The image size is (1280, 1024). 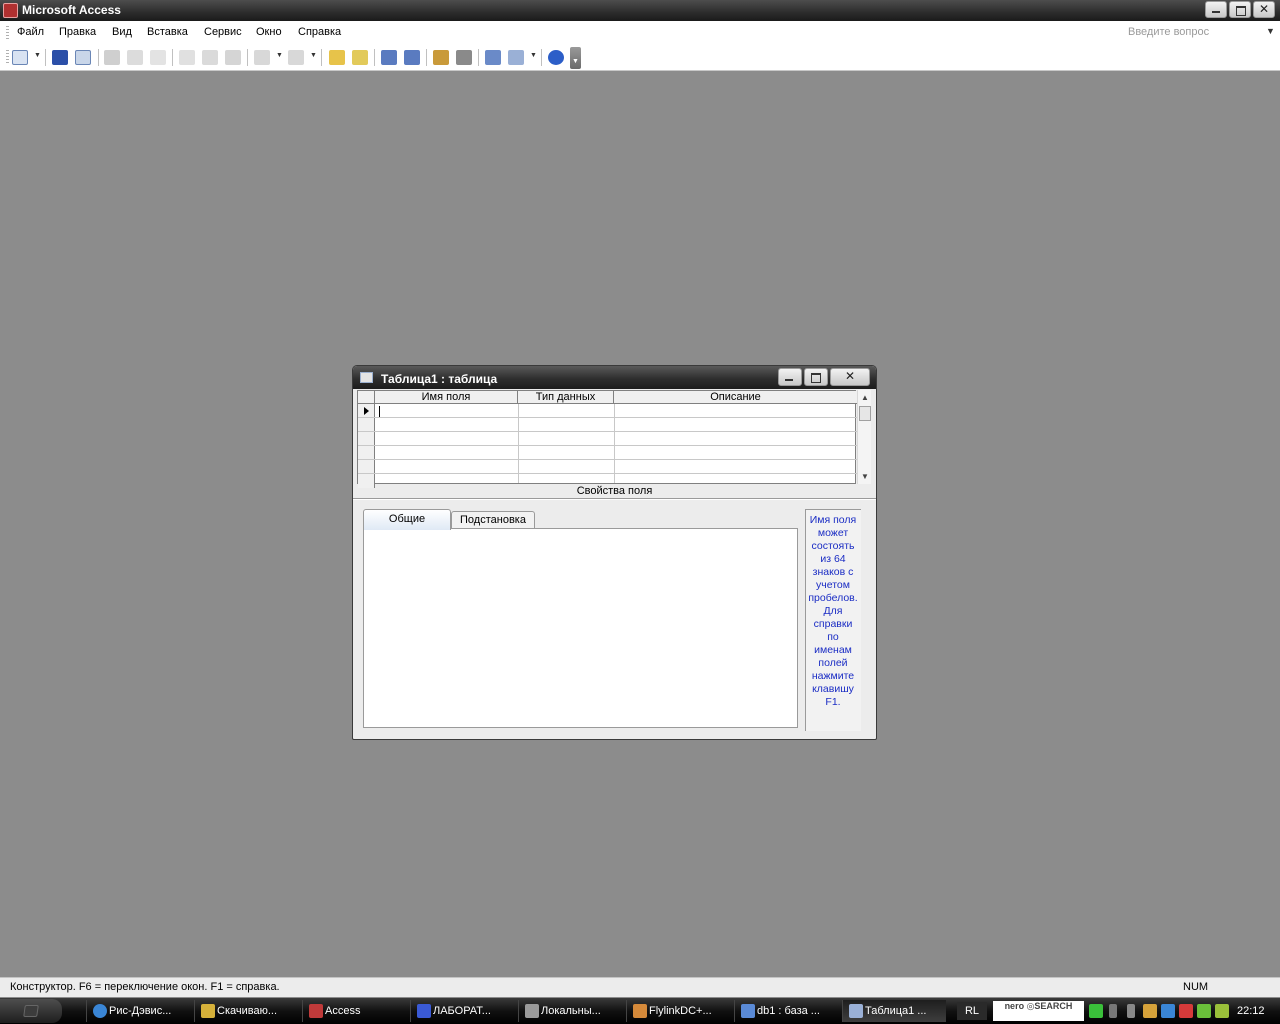 What do you see at coordinates (83, 57) in the screenshot?
I see `search-icon` at bounding box center [83, 57].